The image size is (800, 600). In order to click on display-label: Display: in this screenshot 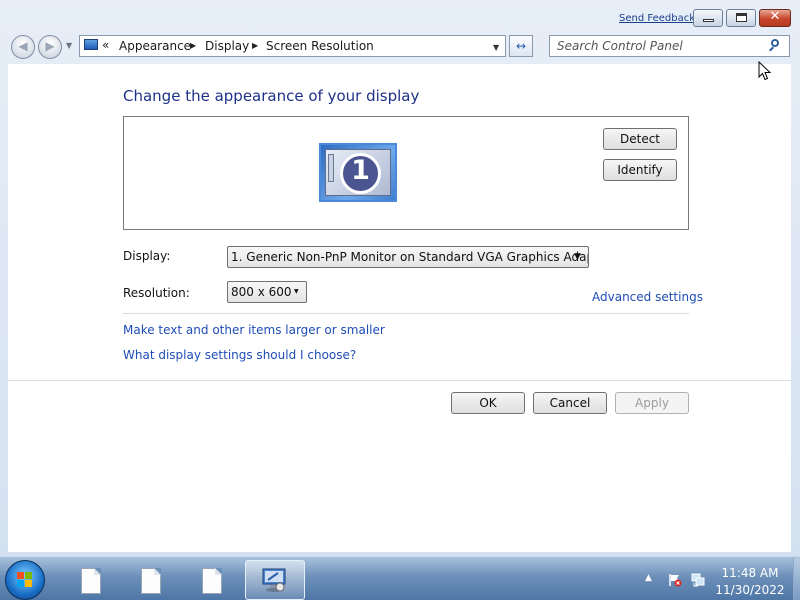, I will do `click(147, 256)`.